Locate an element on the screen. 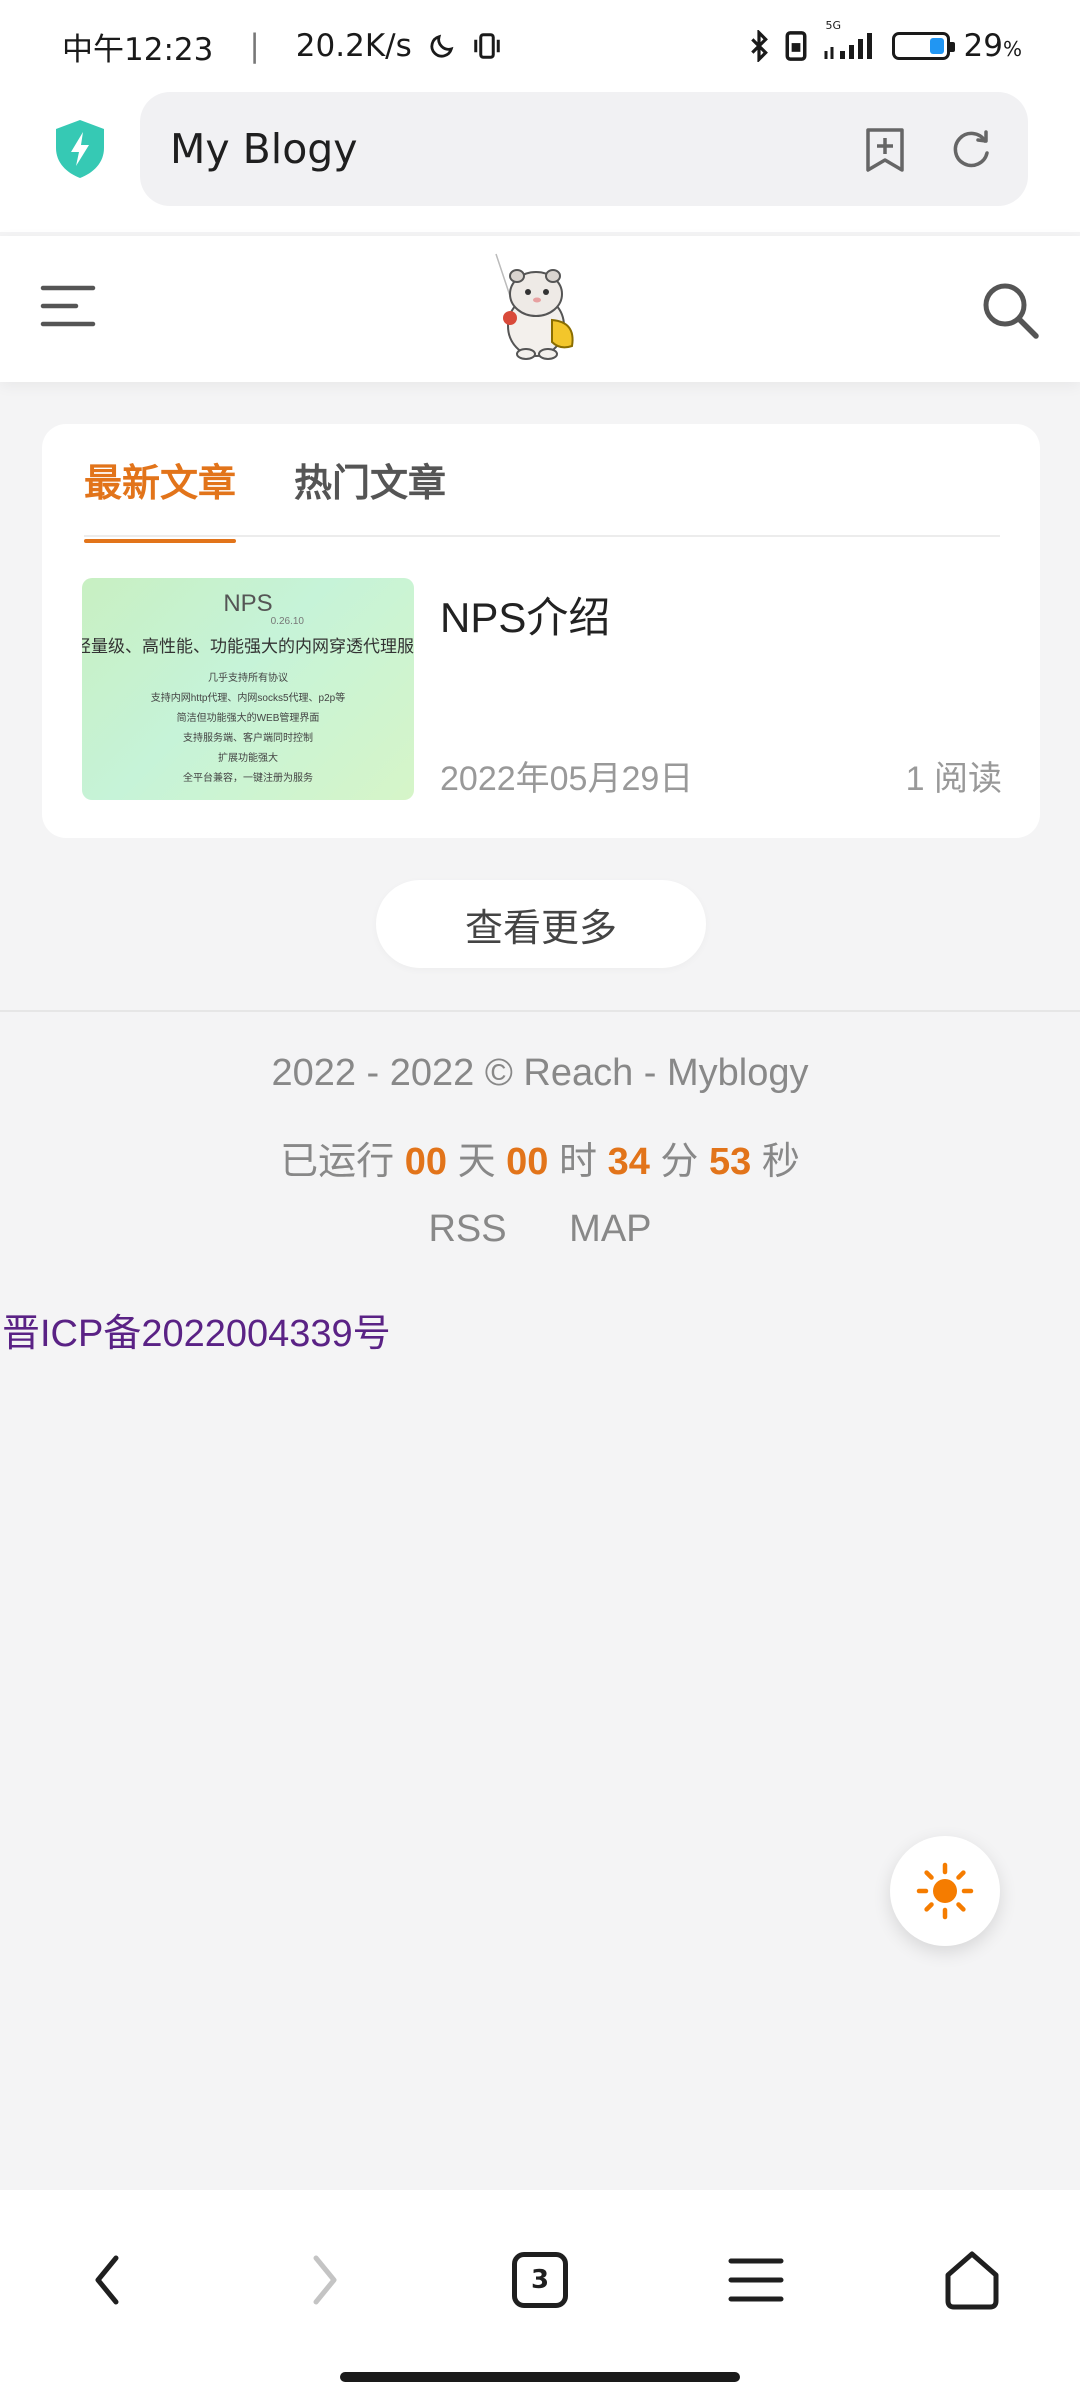 This screenshot has width=1080, height=2400. browser-nav-bar: 3 is located at coordinates (540, 2295).